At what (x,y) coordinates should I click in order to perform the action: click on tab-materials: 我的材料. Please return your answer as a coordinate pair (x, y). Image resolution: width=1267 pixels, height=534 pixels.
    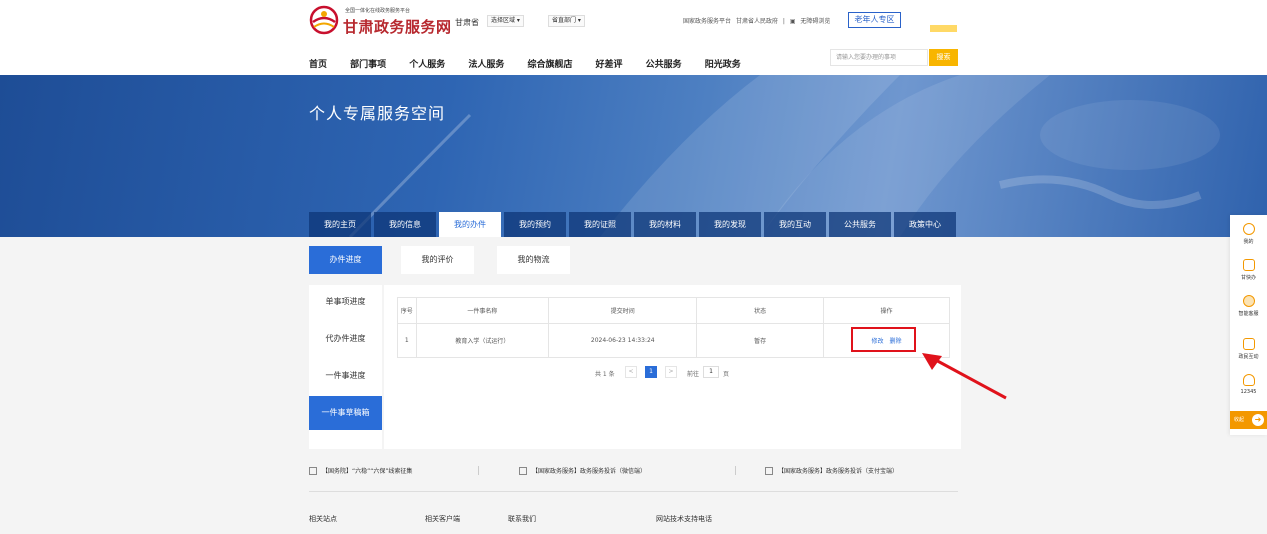
    Looking at the image, I should click on (665, 224).